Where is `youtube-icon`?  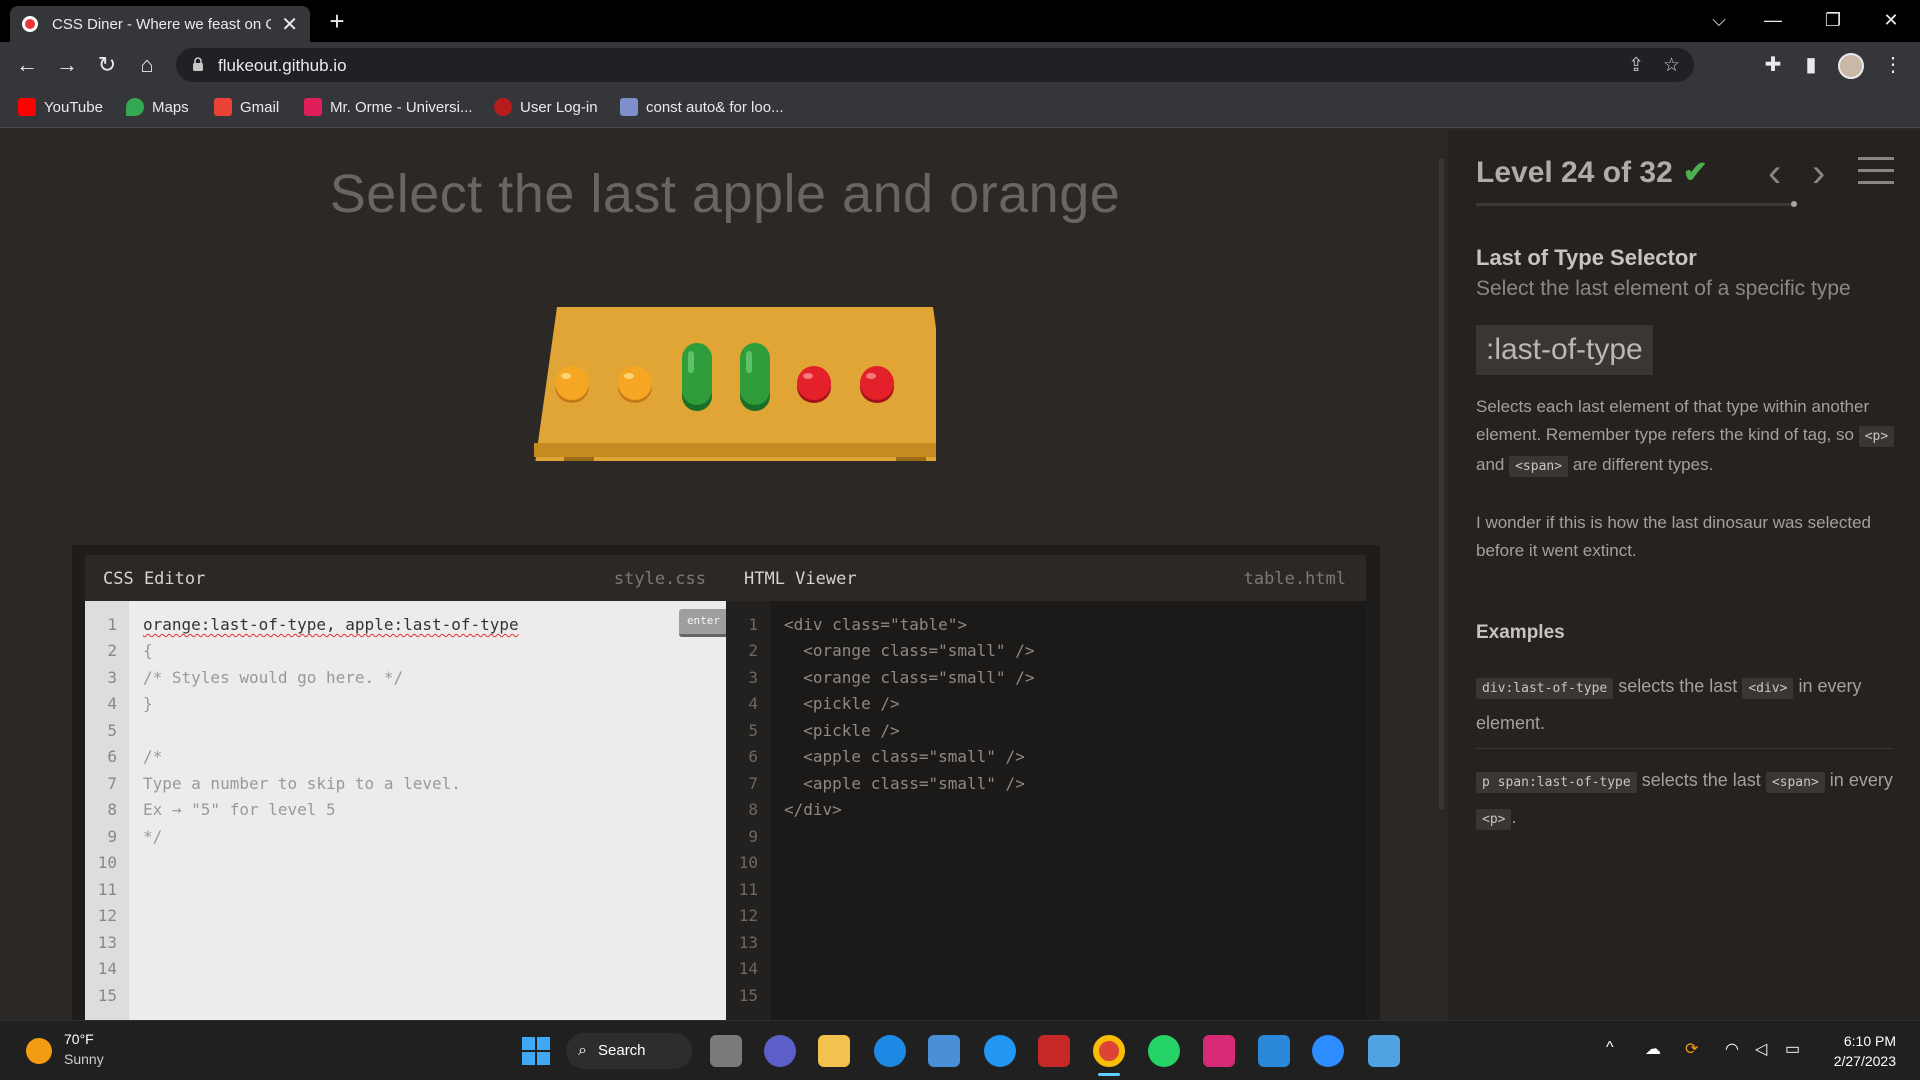
youtube-icon is located at coordinates (27, 107).